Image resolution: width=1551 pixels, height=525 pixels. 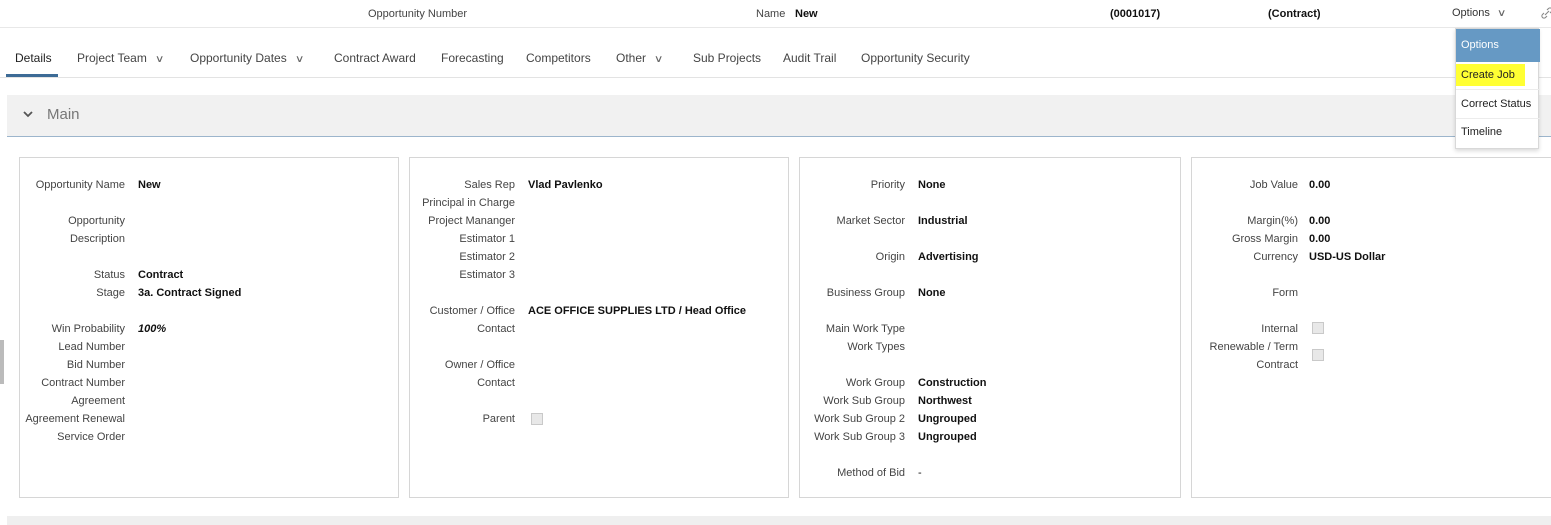 I want to click on opportunity-code: (0001017), so click(x=1135, y=14).